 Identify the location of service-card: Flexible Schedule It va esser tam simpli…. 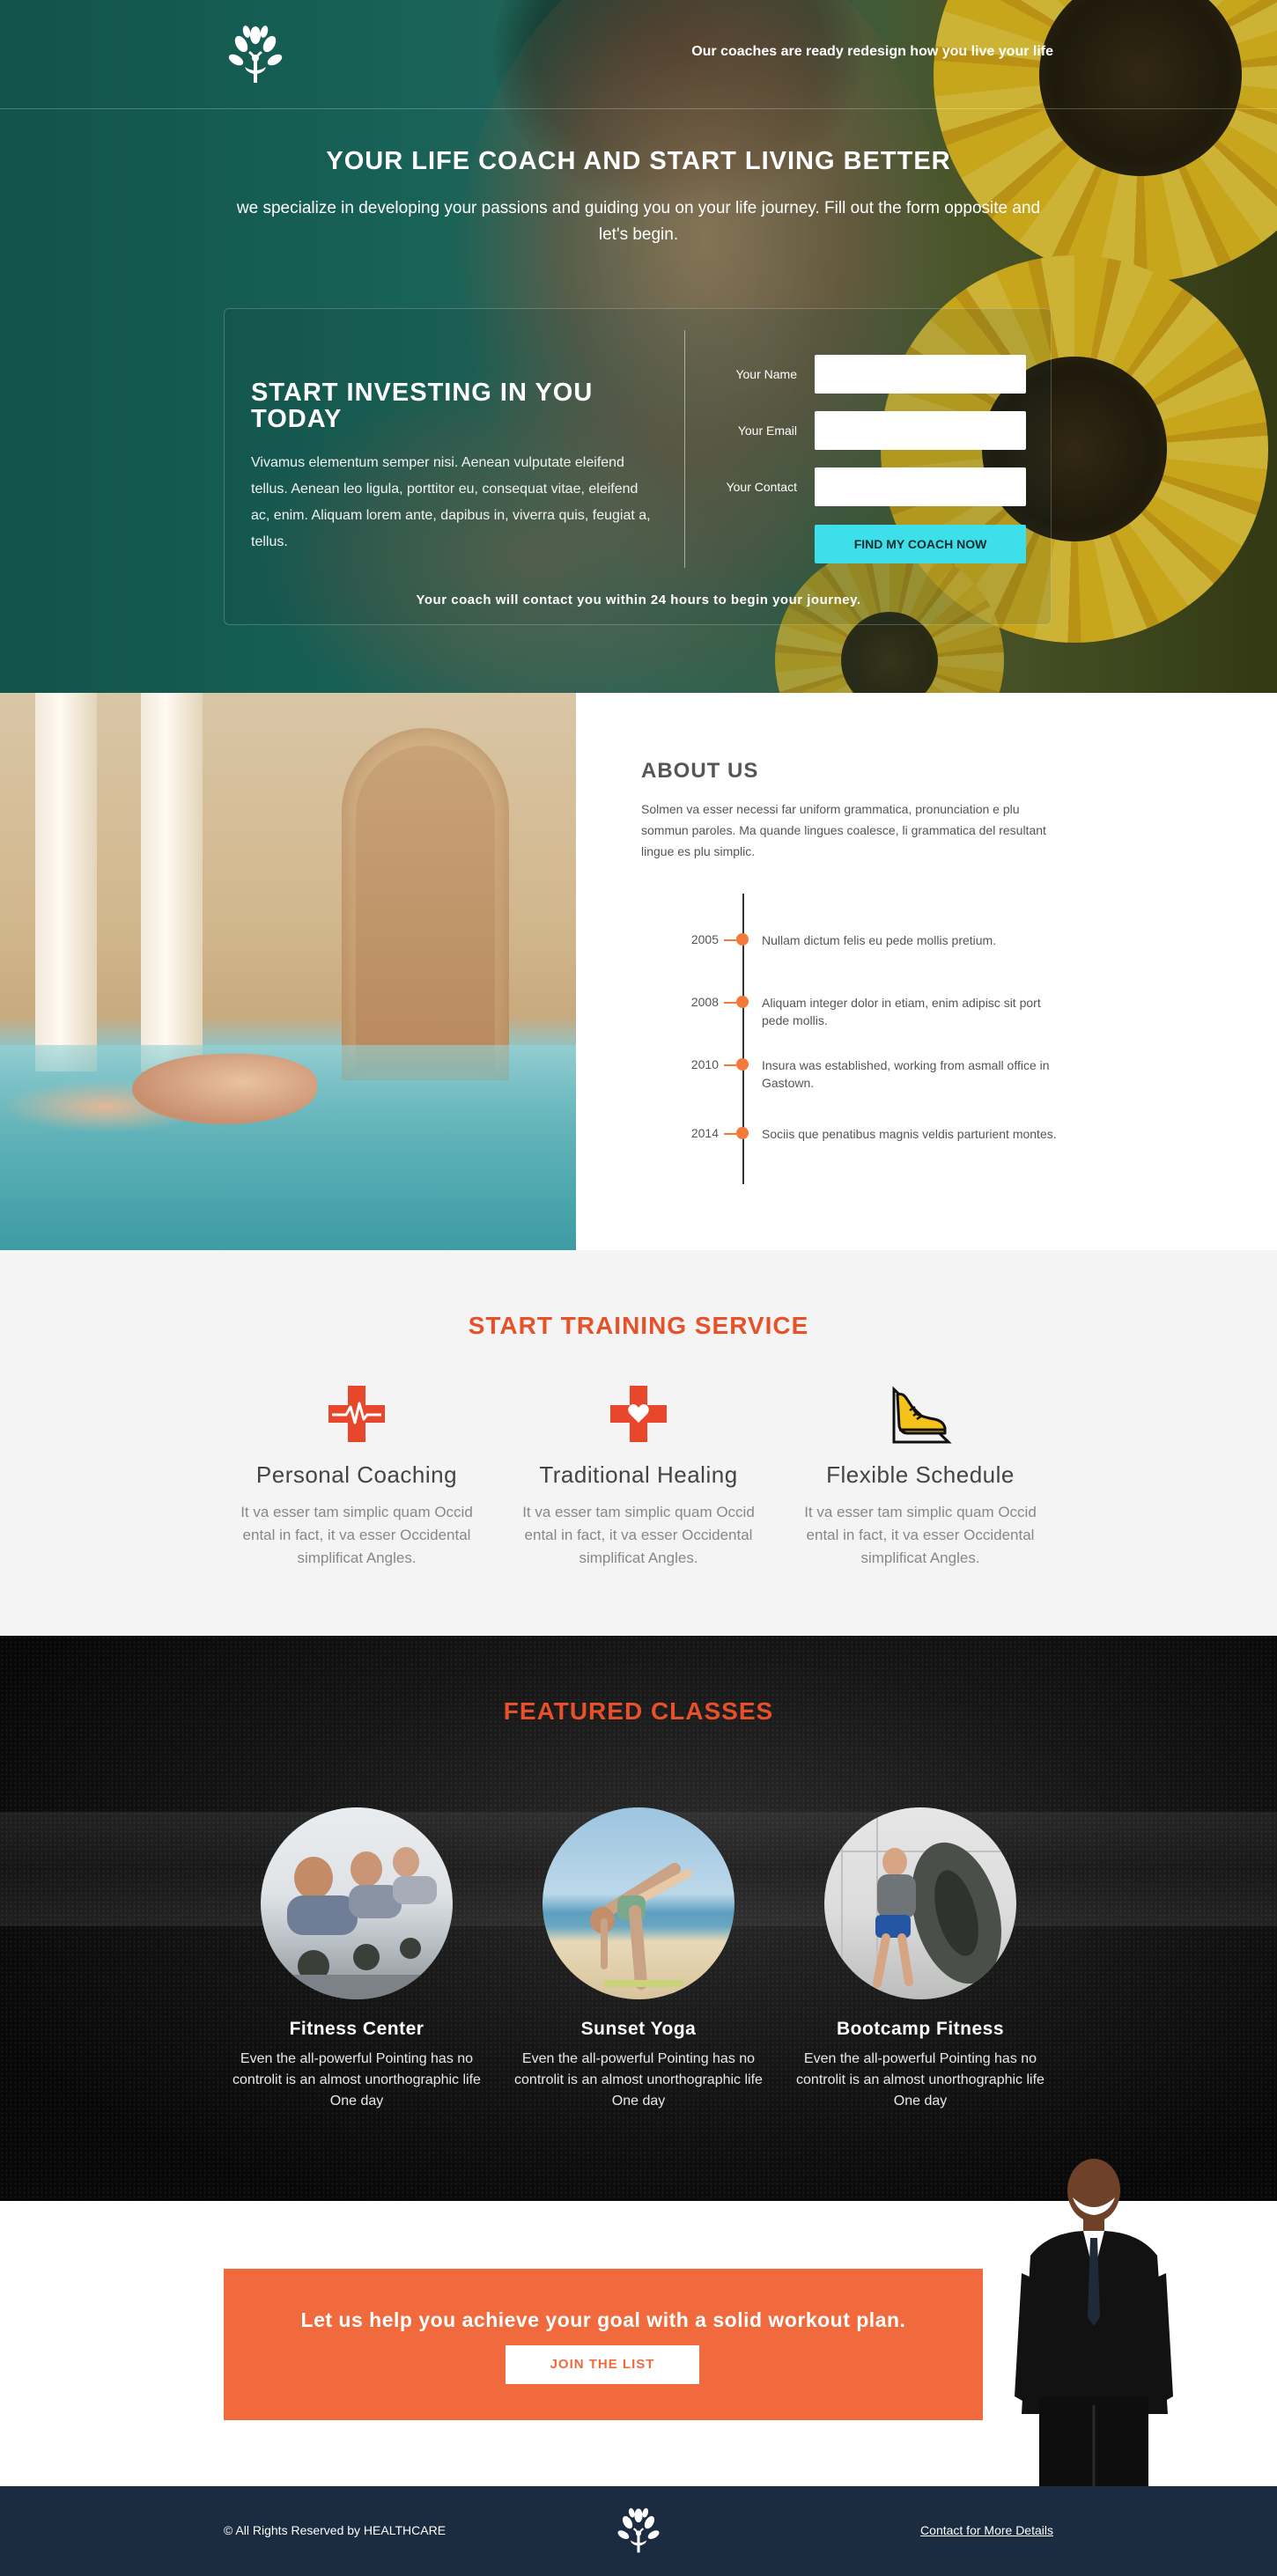
(920, 1476).